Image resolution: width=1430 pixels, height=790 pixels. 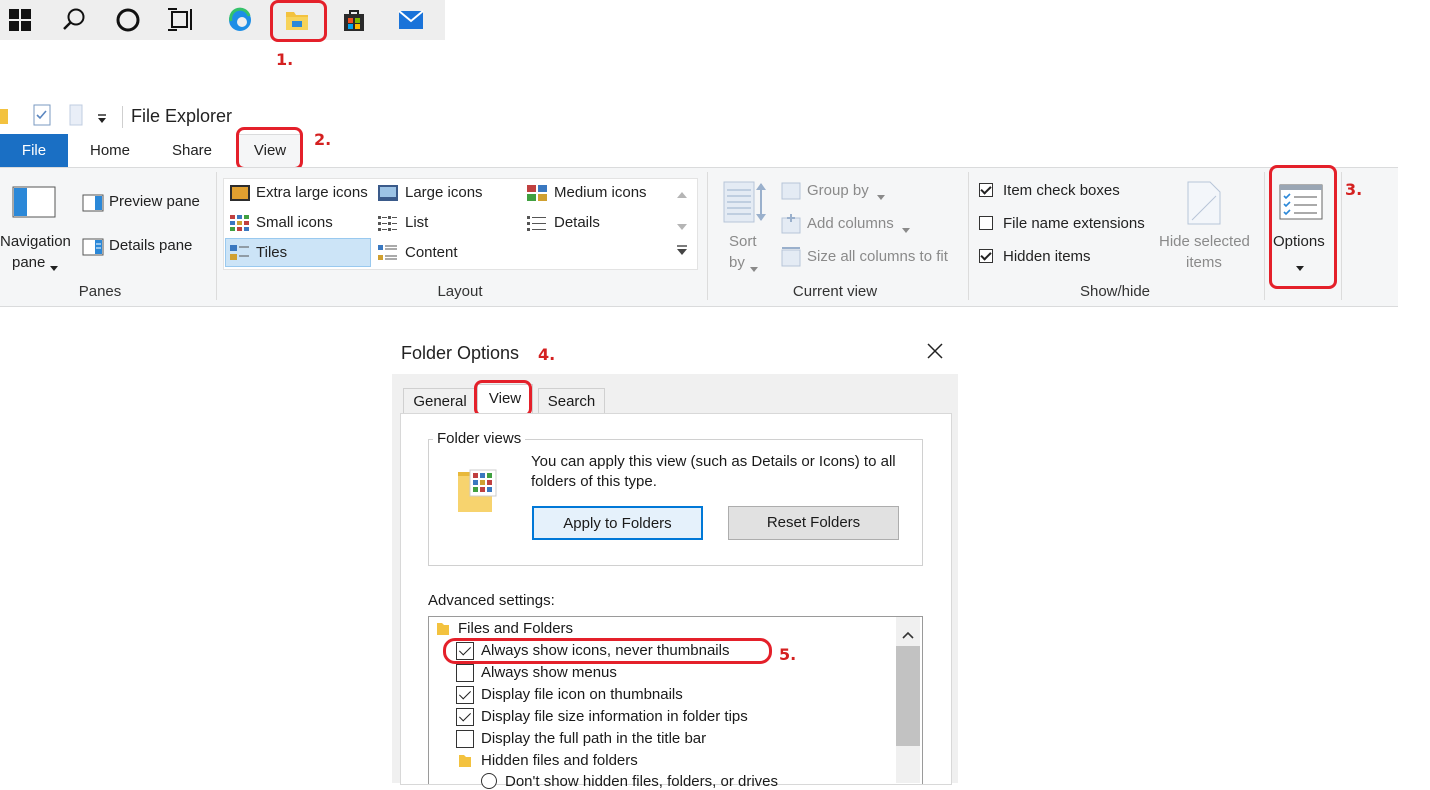 What do you see at coordinates (593, 738) in the screenshot?
I see `display-full-path-label: Display the full path in the title bar` at bounding box center [593, 738].